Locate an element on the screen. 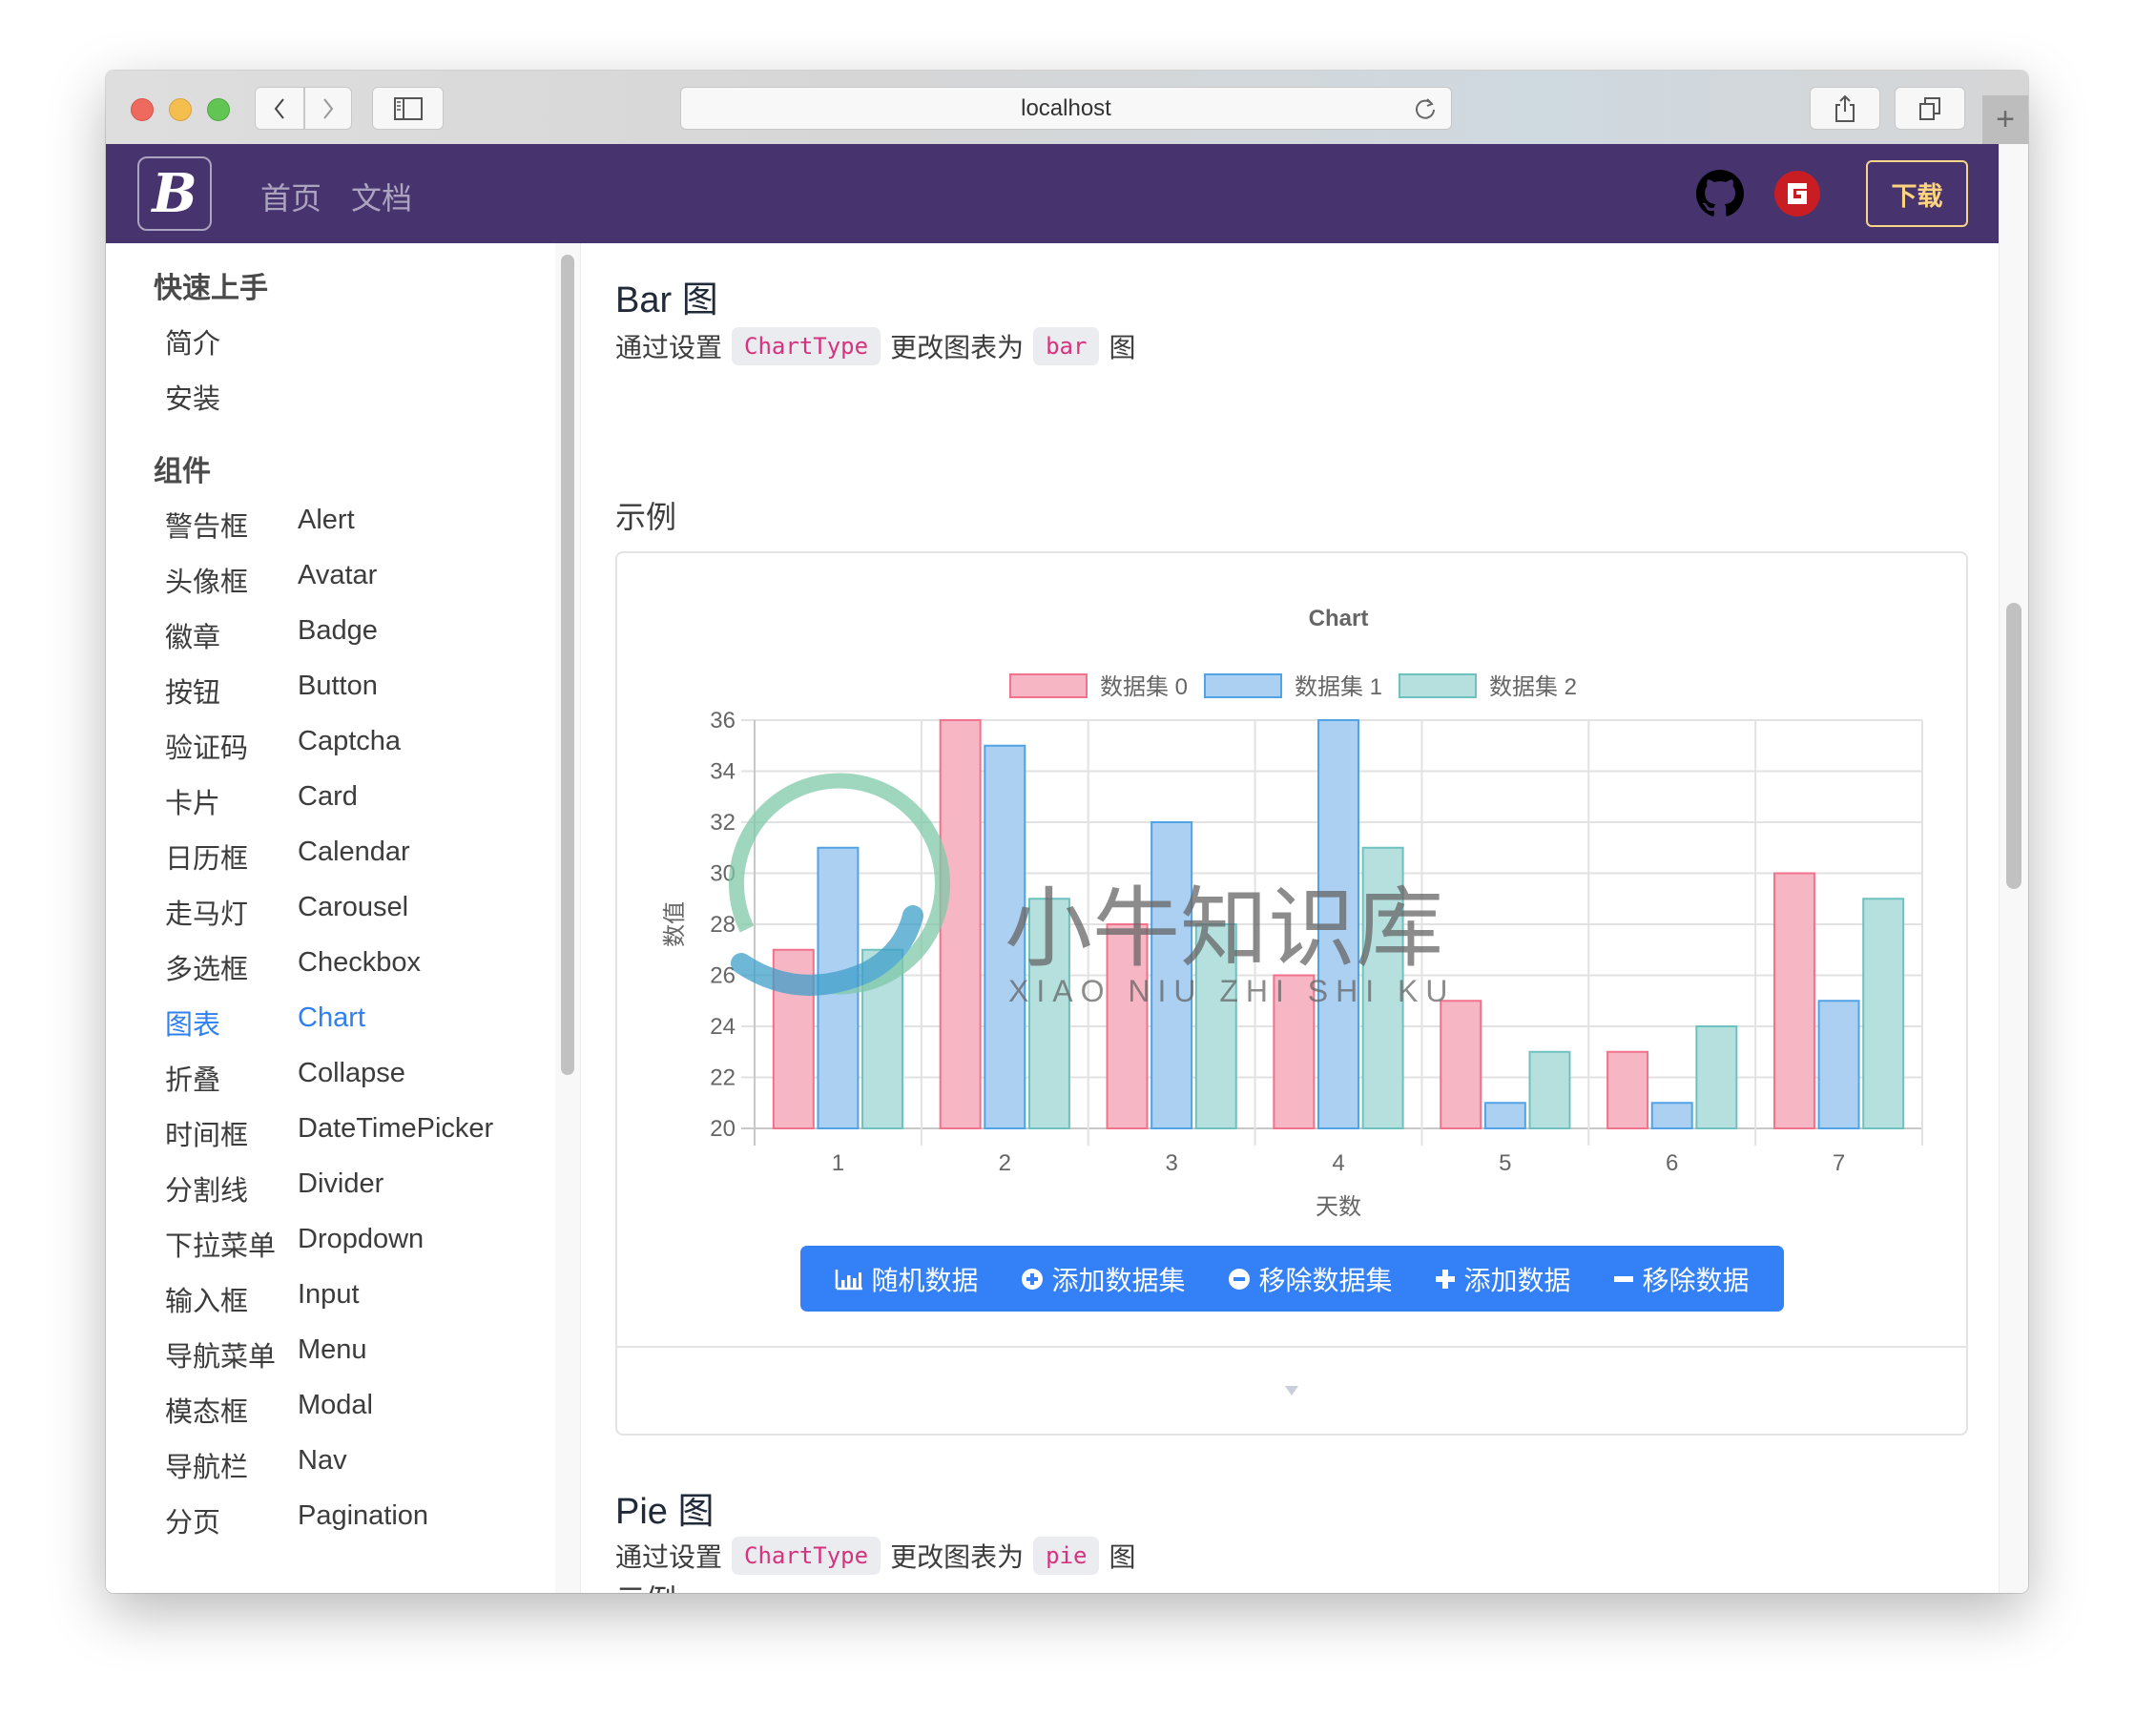  sidebar-item-en-label: Avatar is located at coordinates (338, 575).